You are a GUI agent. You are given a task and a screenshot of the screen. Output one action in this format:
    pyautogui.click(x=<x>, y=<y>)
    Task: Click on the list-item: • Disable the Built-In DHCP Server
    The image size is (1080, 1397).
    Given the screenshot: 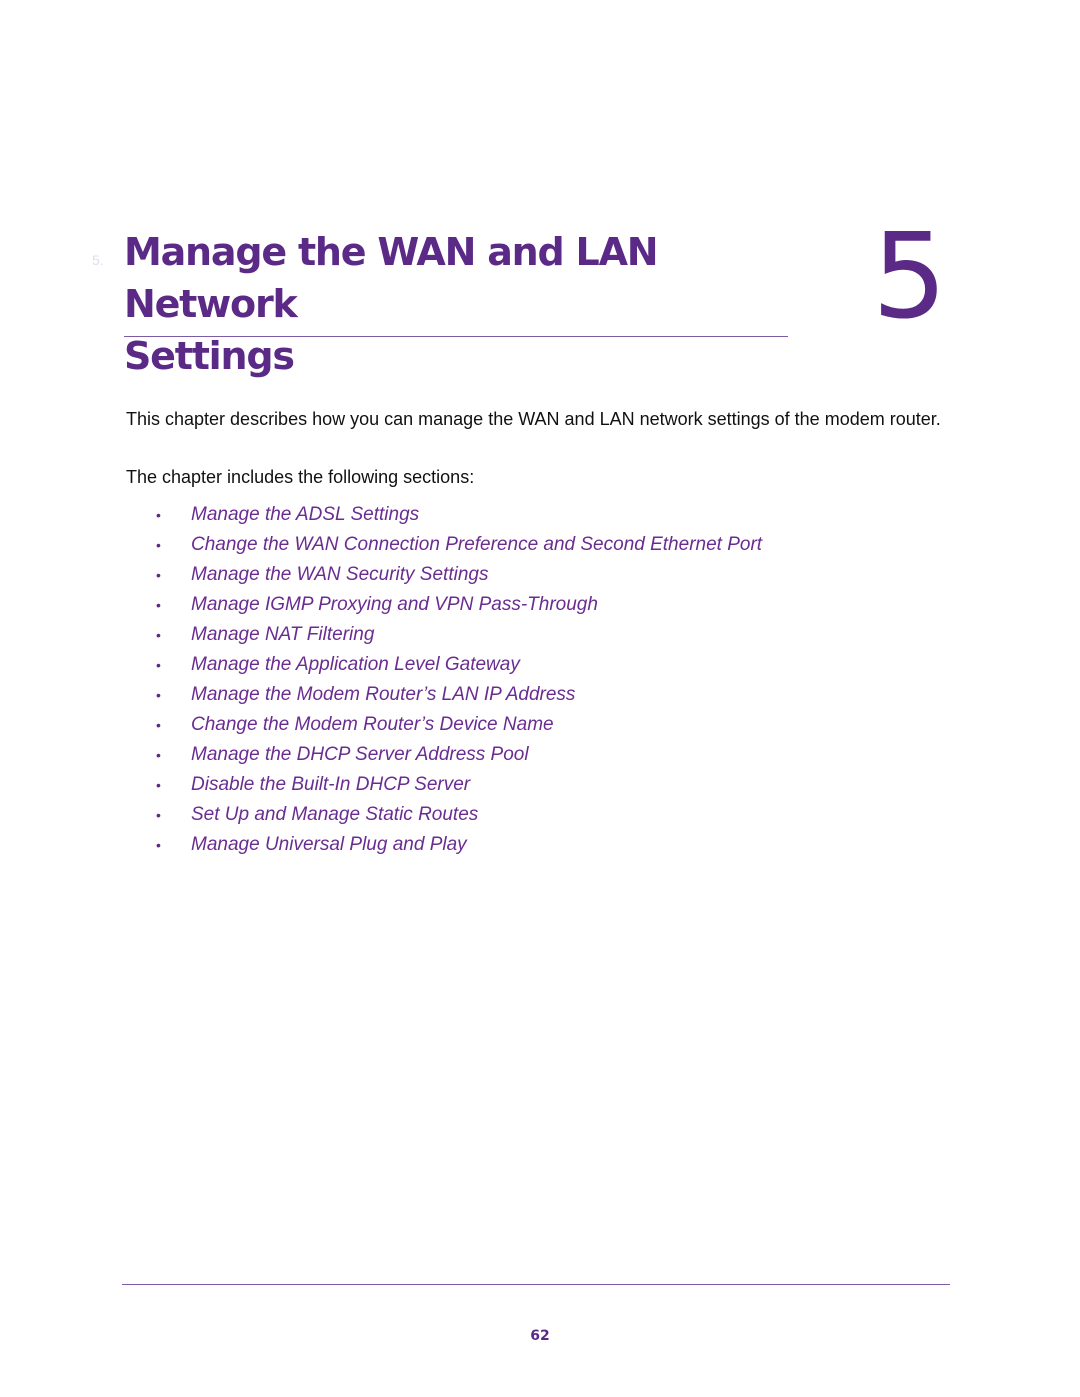 What is the action you would take?
    pyautogui.click(x=459, y=785)
    